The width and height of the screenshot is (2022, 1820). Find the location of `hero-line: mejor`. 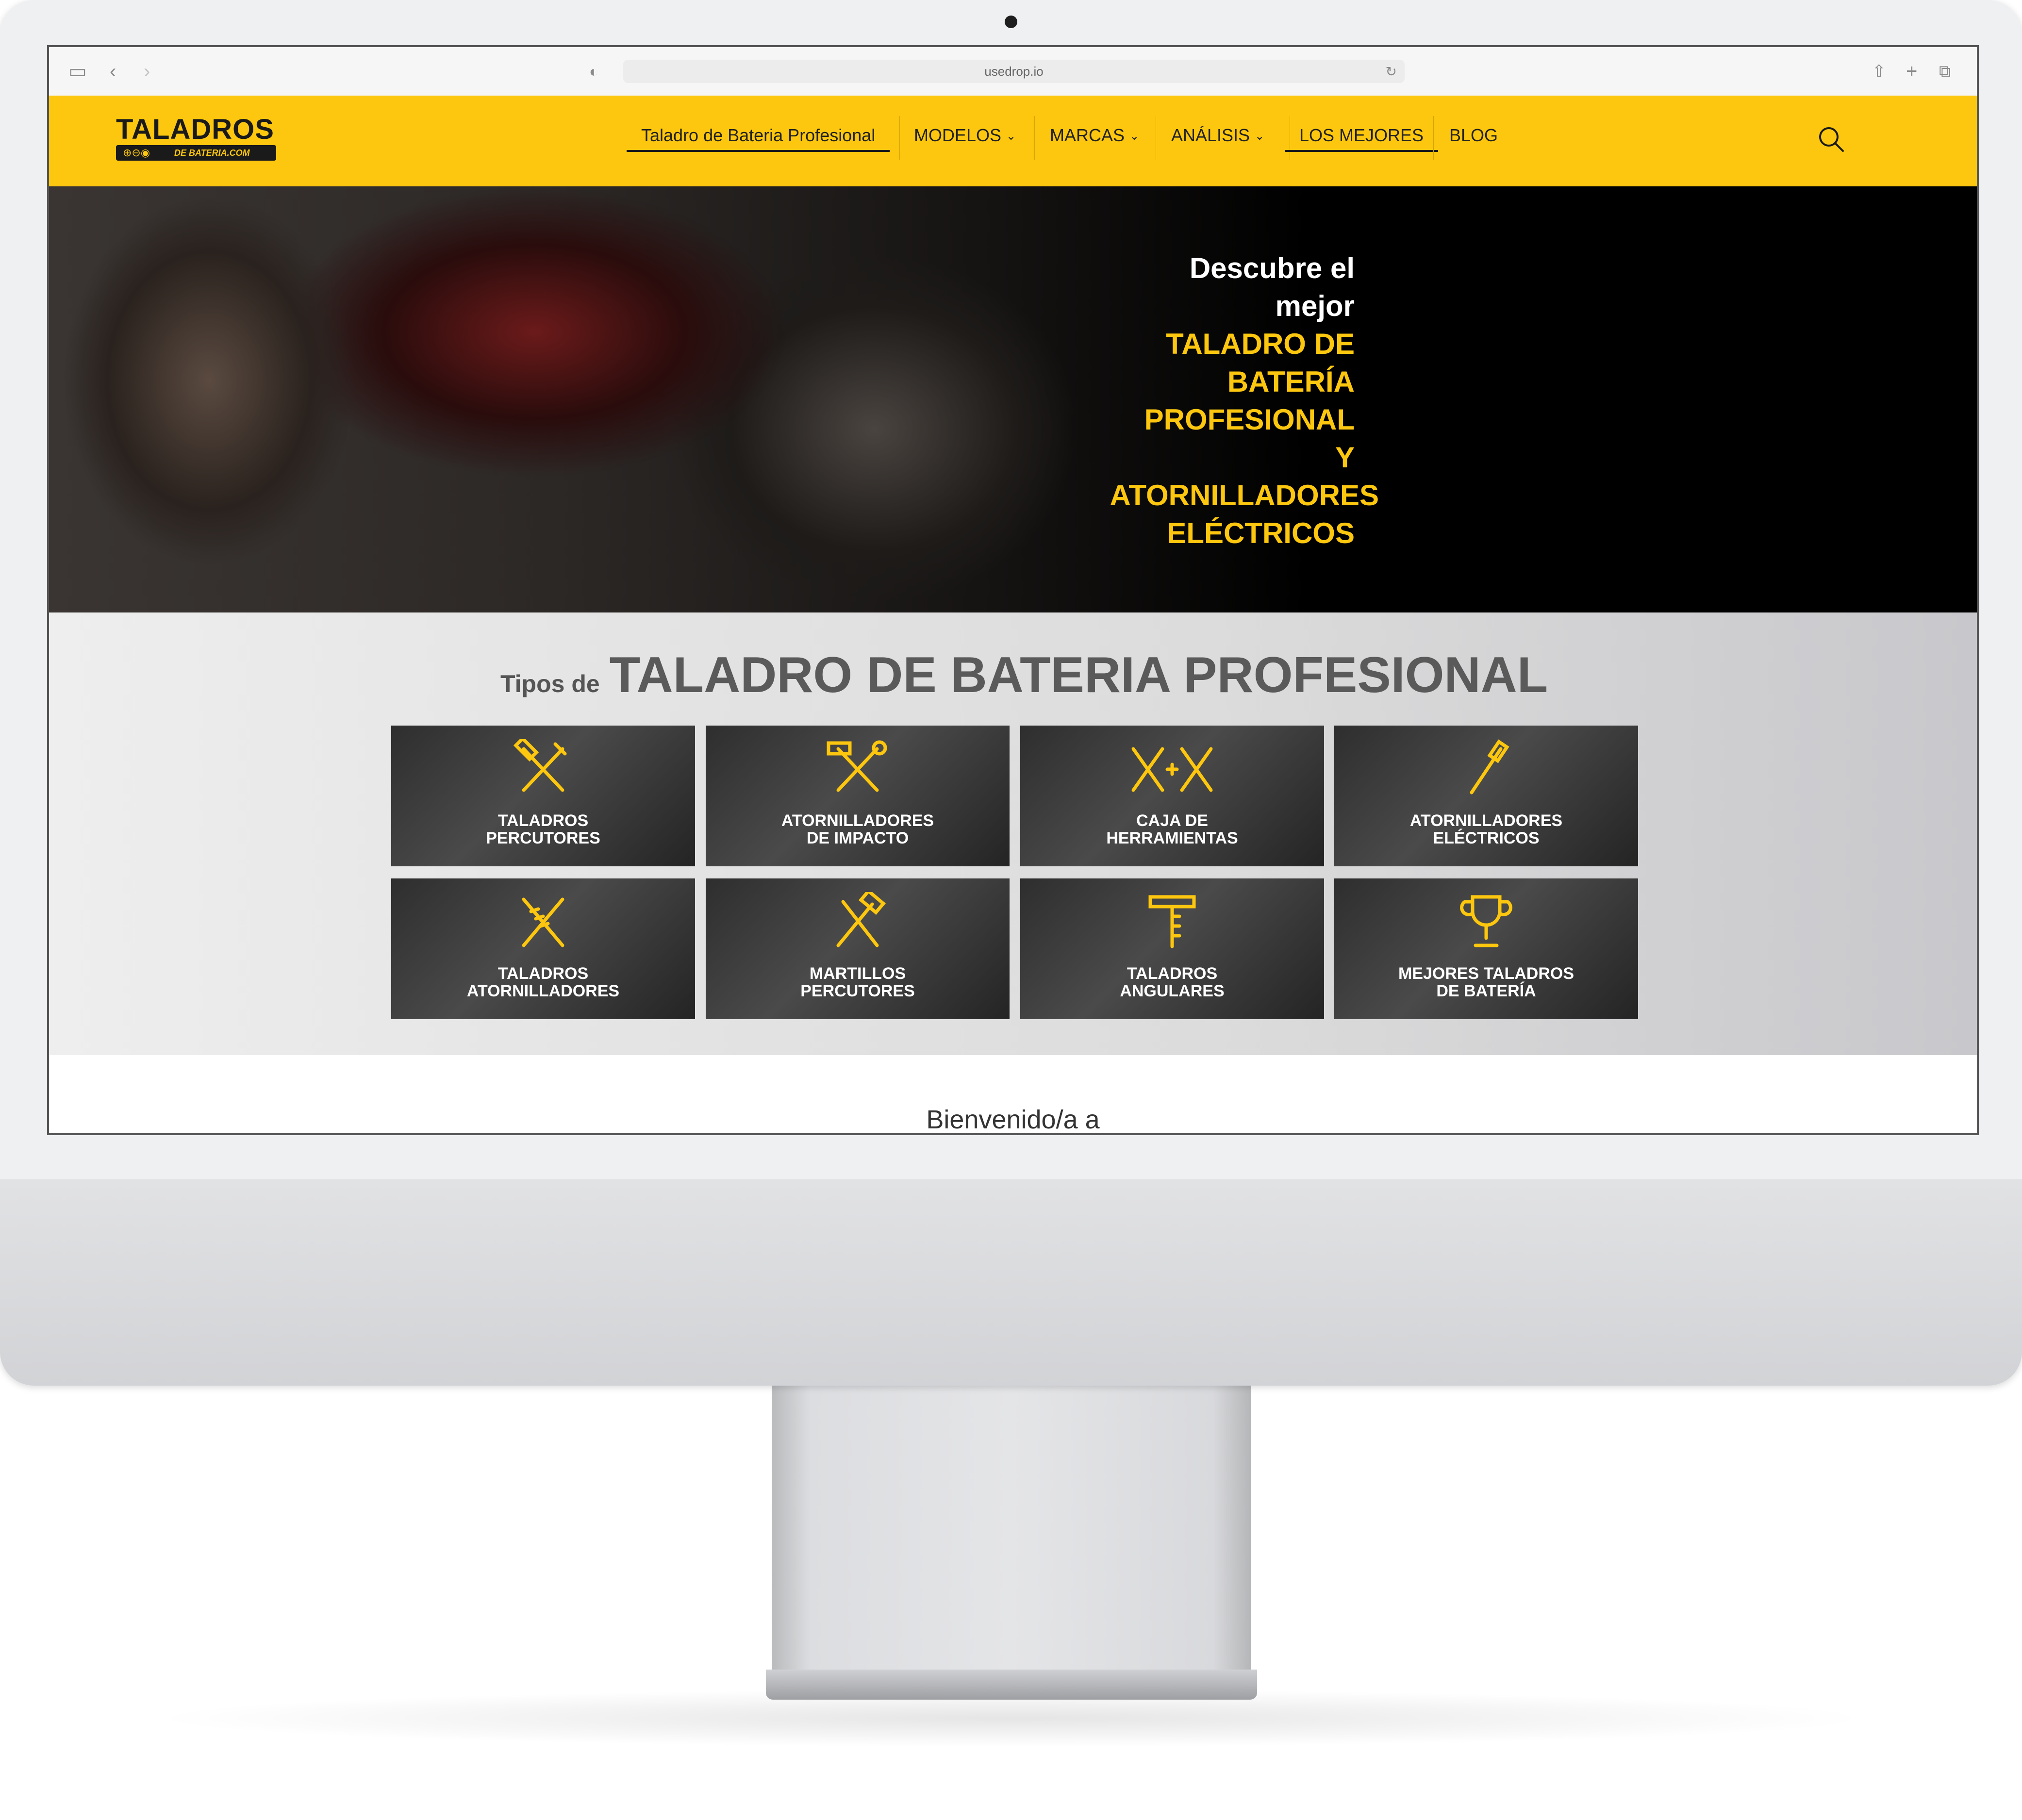

hero-line: mejor is located at coordinates (1315, 306).